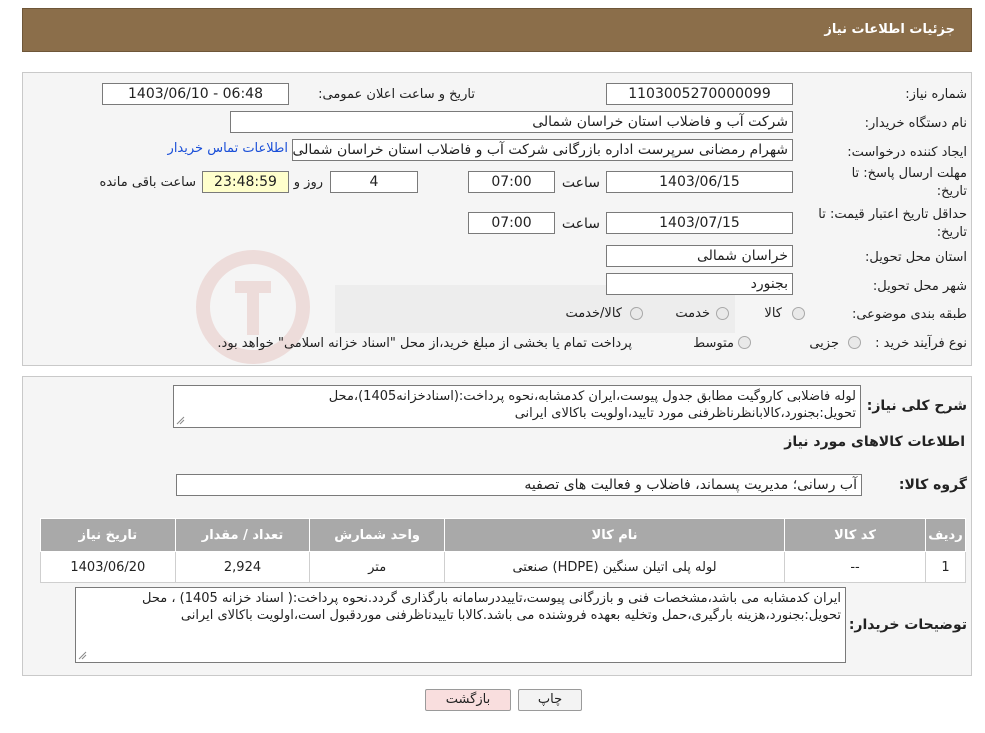  I want to click on remaining-time-label: ساعت باقی مانده, so click(147, 182).